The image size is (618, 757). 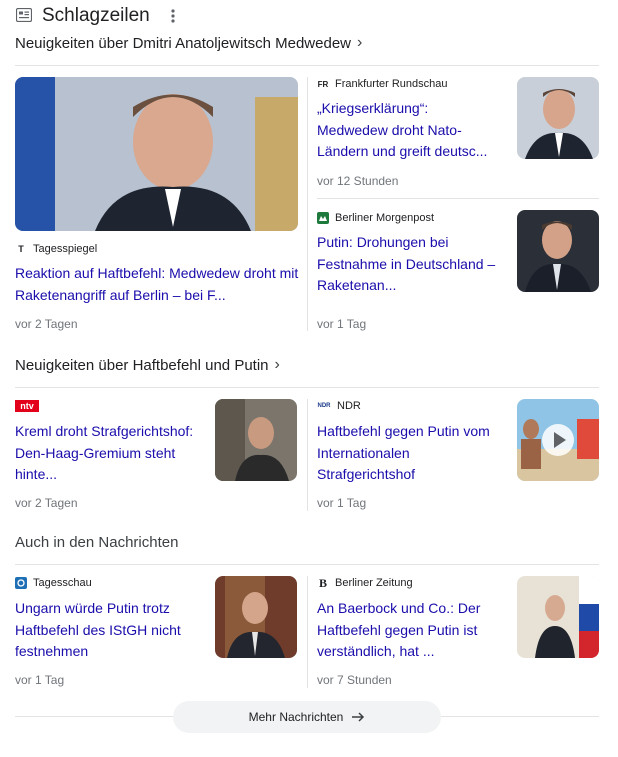 What do you see at coordinates (53, 583) in the screenshot?
I see `article-source: Tagesschau` at bounding box center [53, 583].